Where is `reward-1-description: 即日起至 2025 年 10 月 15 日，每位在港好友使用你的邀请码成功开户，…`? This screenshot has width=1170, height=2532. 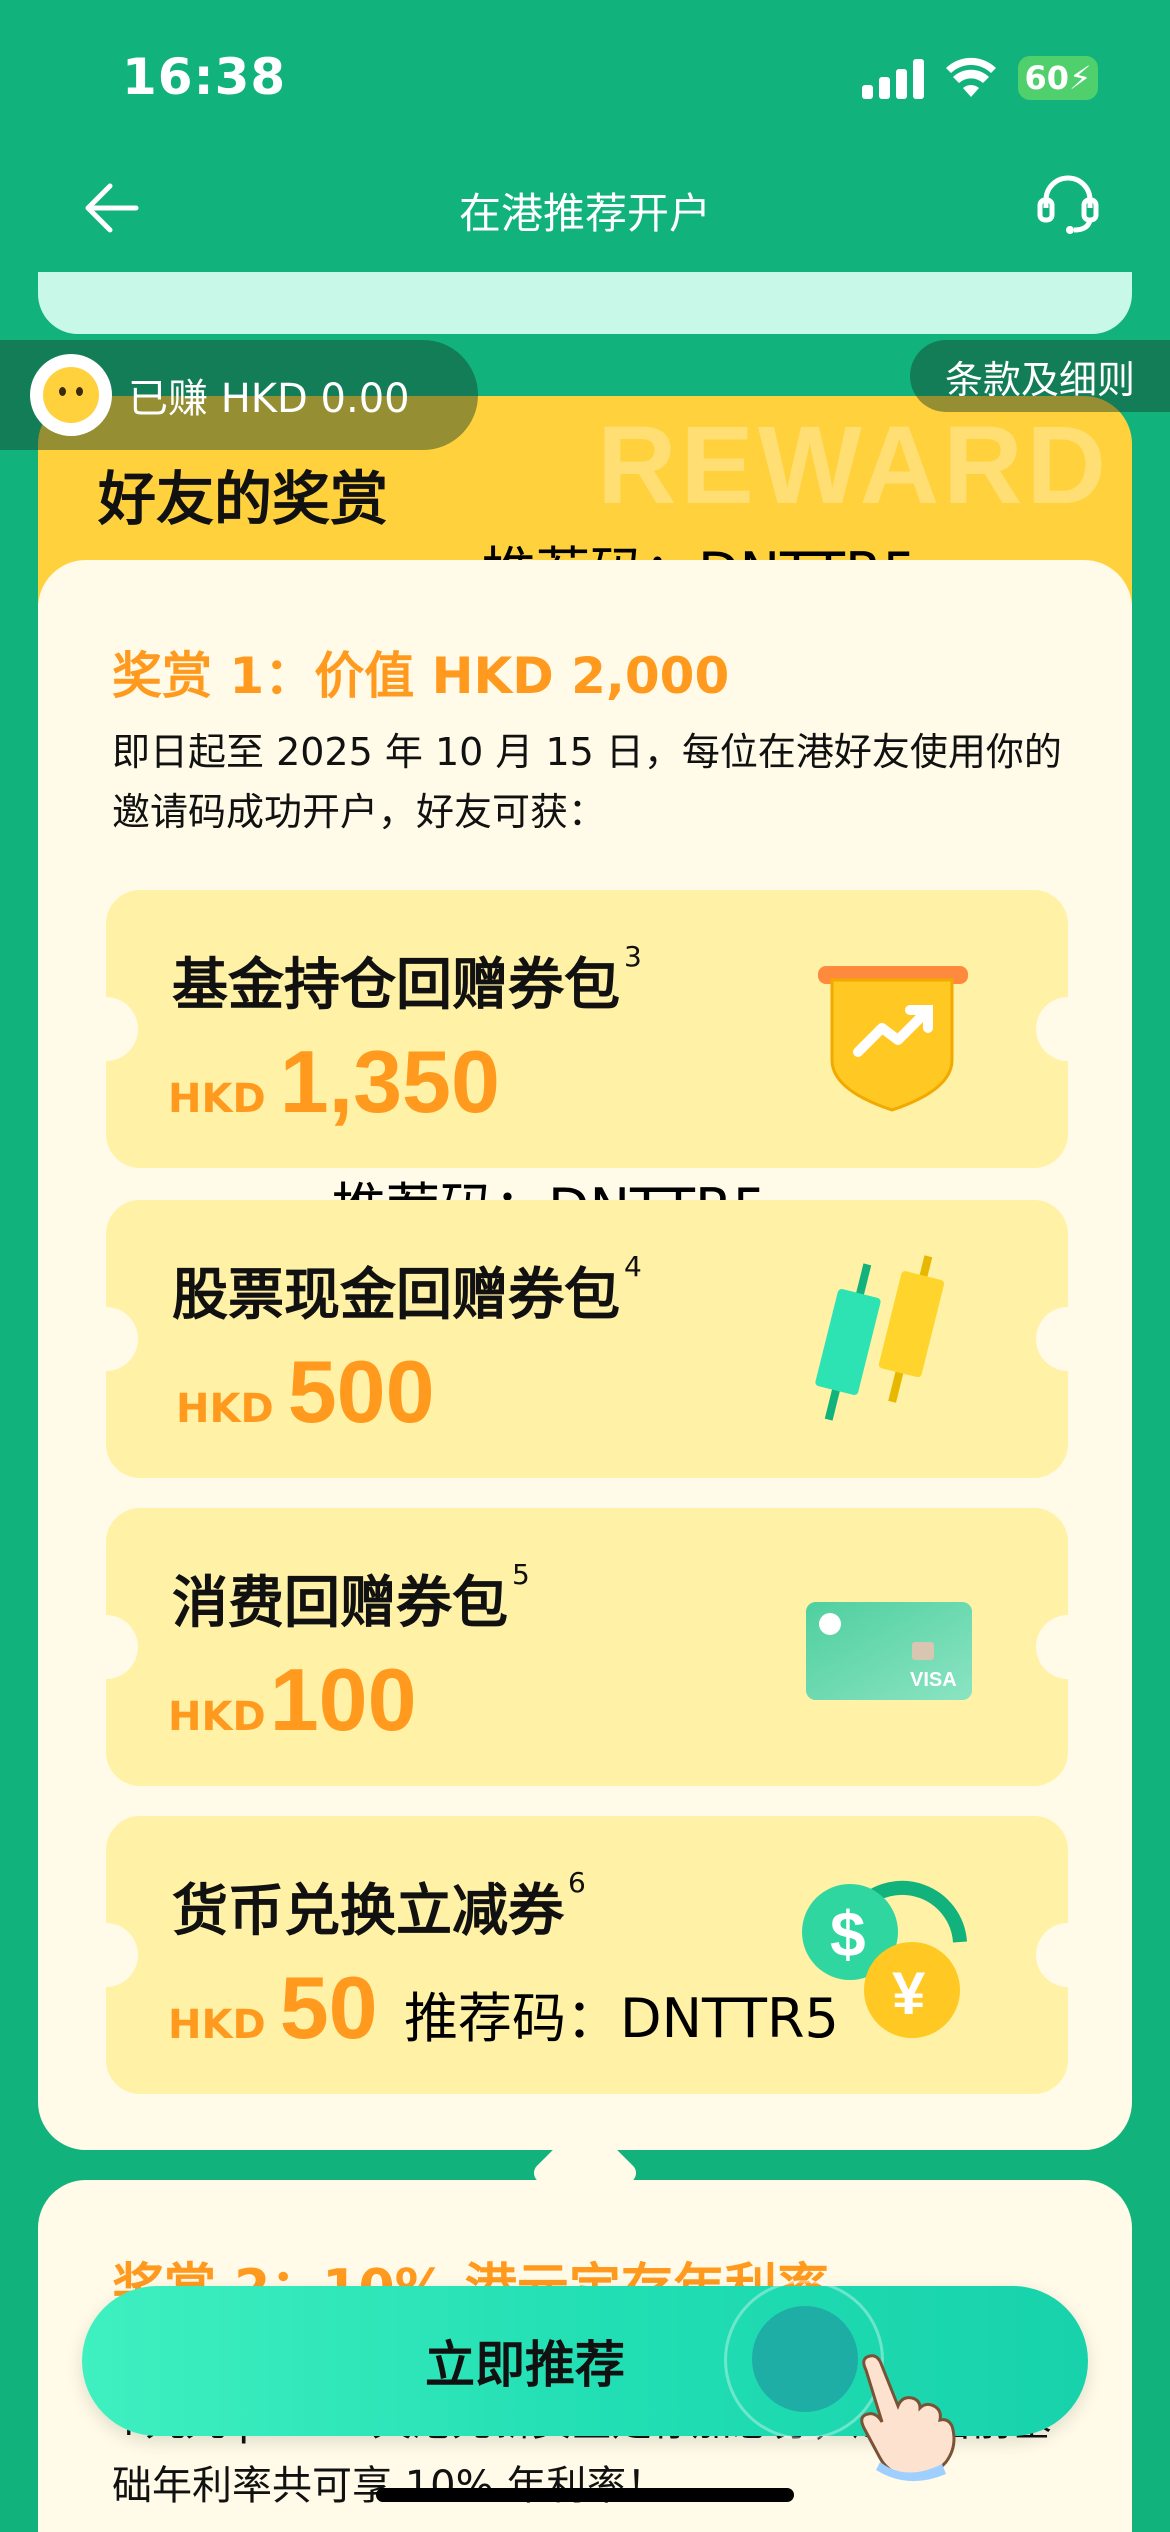
reward-1-description: 即日起至 2025 年 10 月 15 日，每位在港好友使用你的邀请码成功开户，… is located at coordinates (587, 782).